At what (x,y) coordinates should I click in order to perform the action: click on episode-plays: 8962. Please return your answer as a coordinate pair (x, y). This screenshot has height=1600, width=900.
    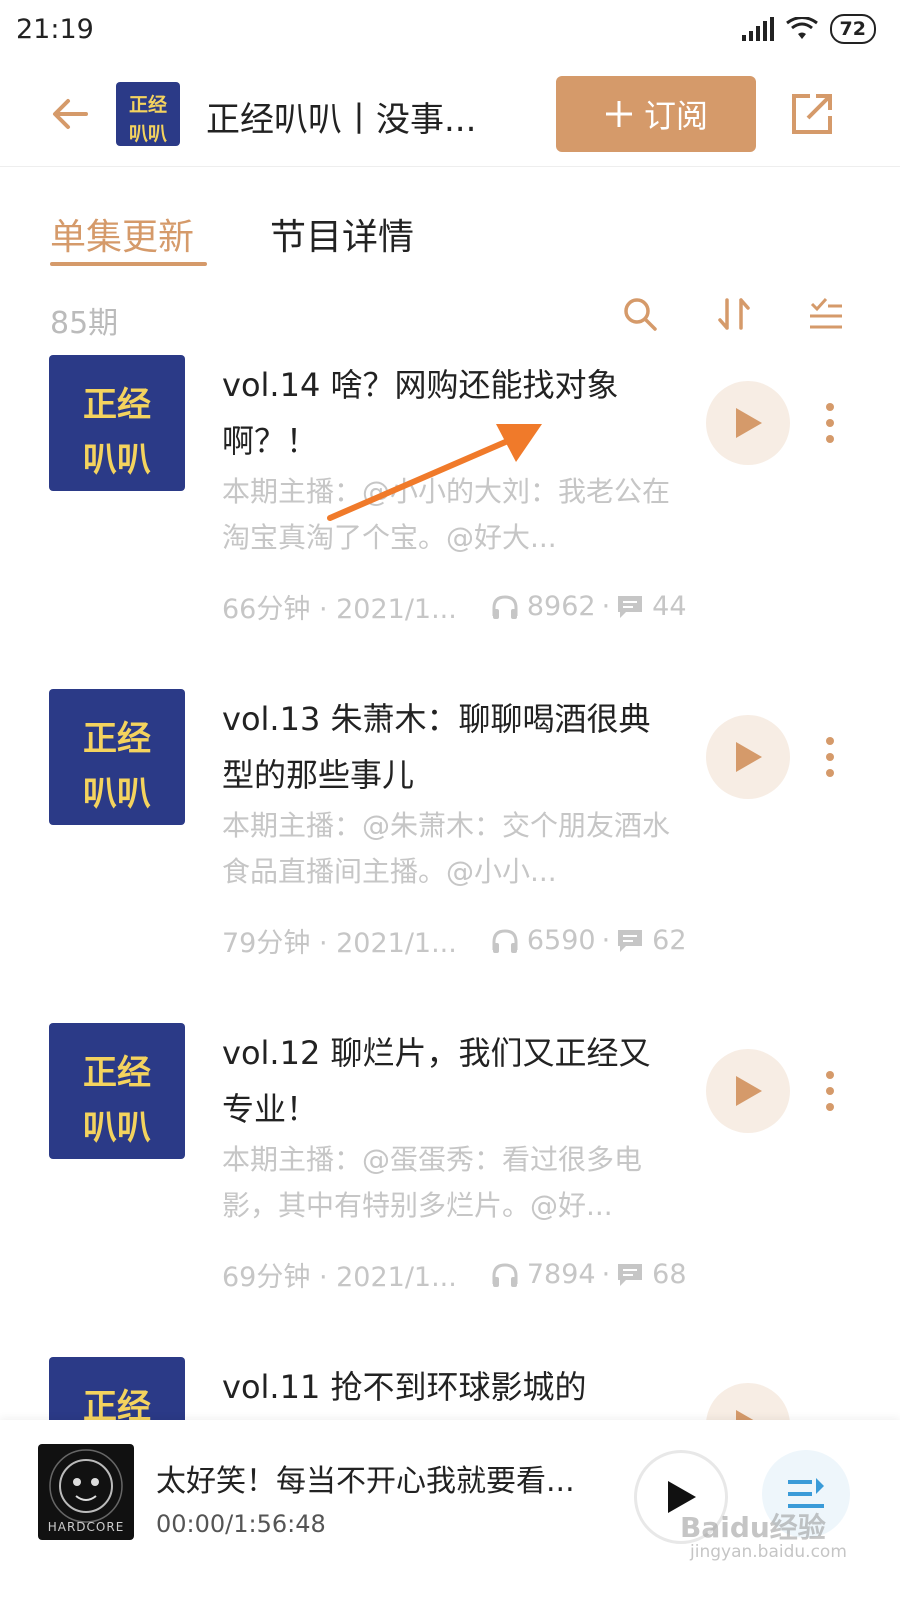
    Looking at the image, I should click on (561, 606).